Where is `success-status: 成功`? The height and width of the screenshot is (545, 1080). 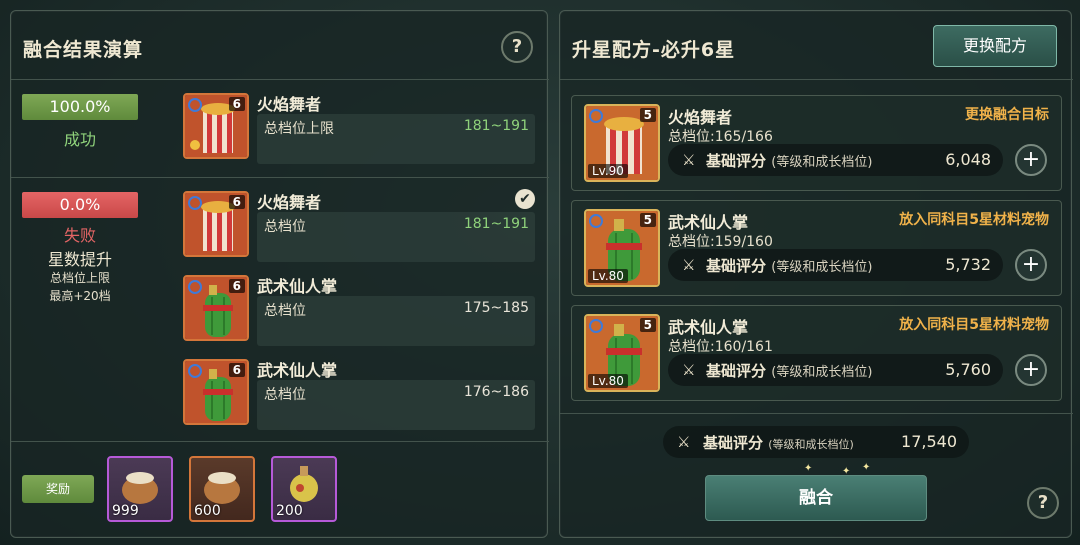
success-status: 成功 is located at coordinates (79, 139).